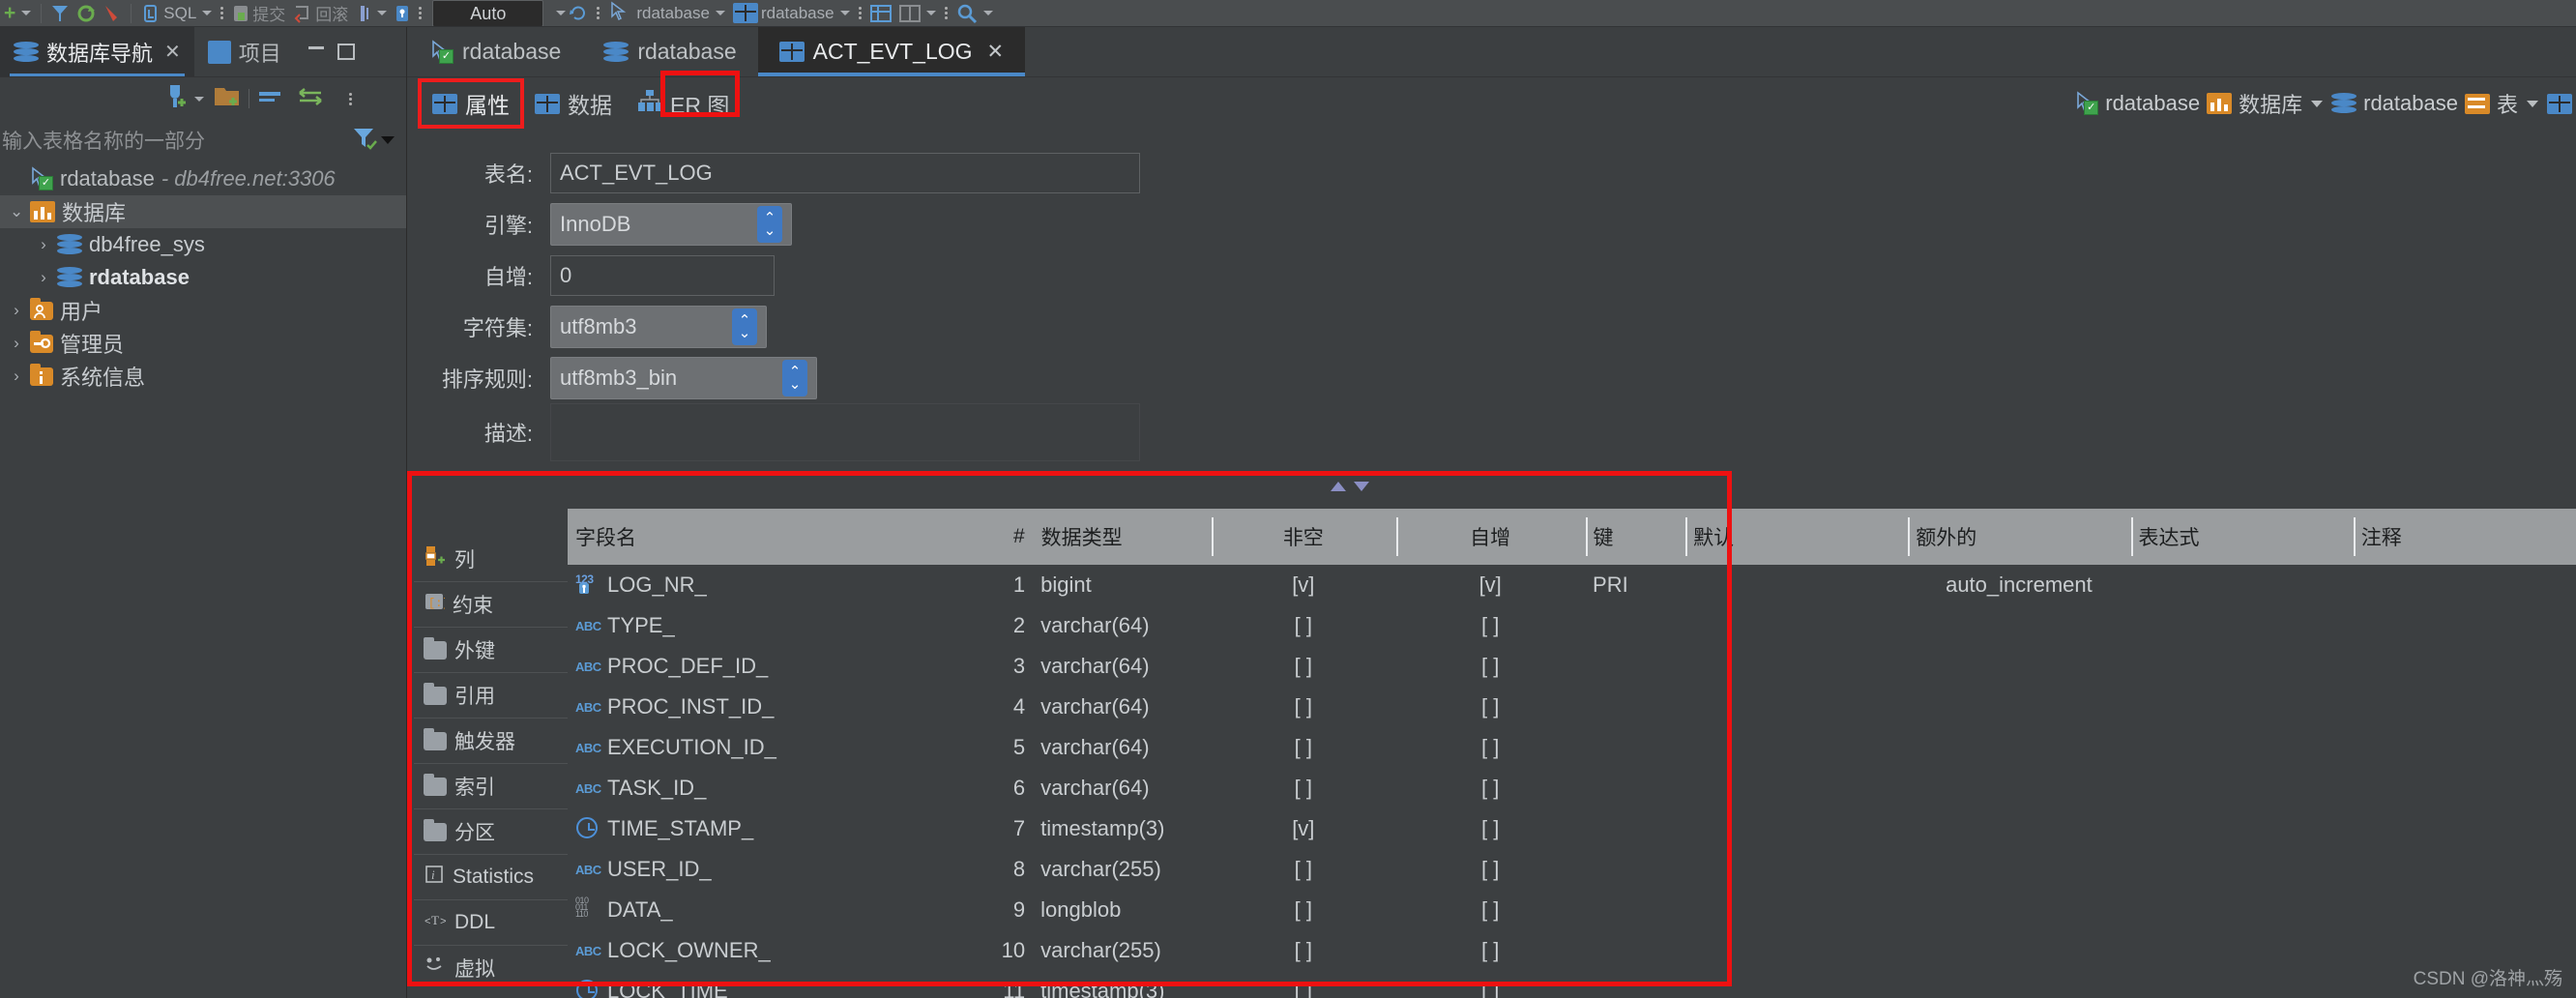  What do you see at coordinates (203, 343) in the screenshot?
I see `tree-item-admin: › 管理员` at bounding box center [203, 343].